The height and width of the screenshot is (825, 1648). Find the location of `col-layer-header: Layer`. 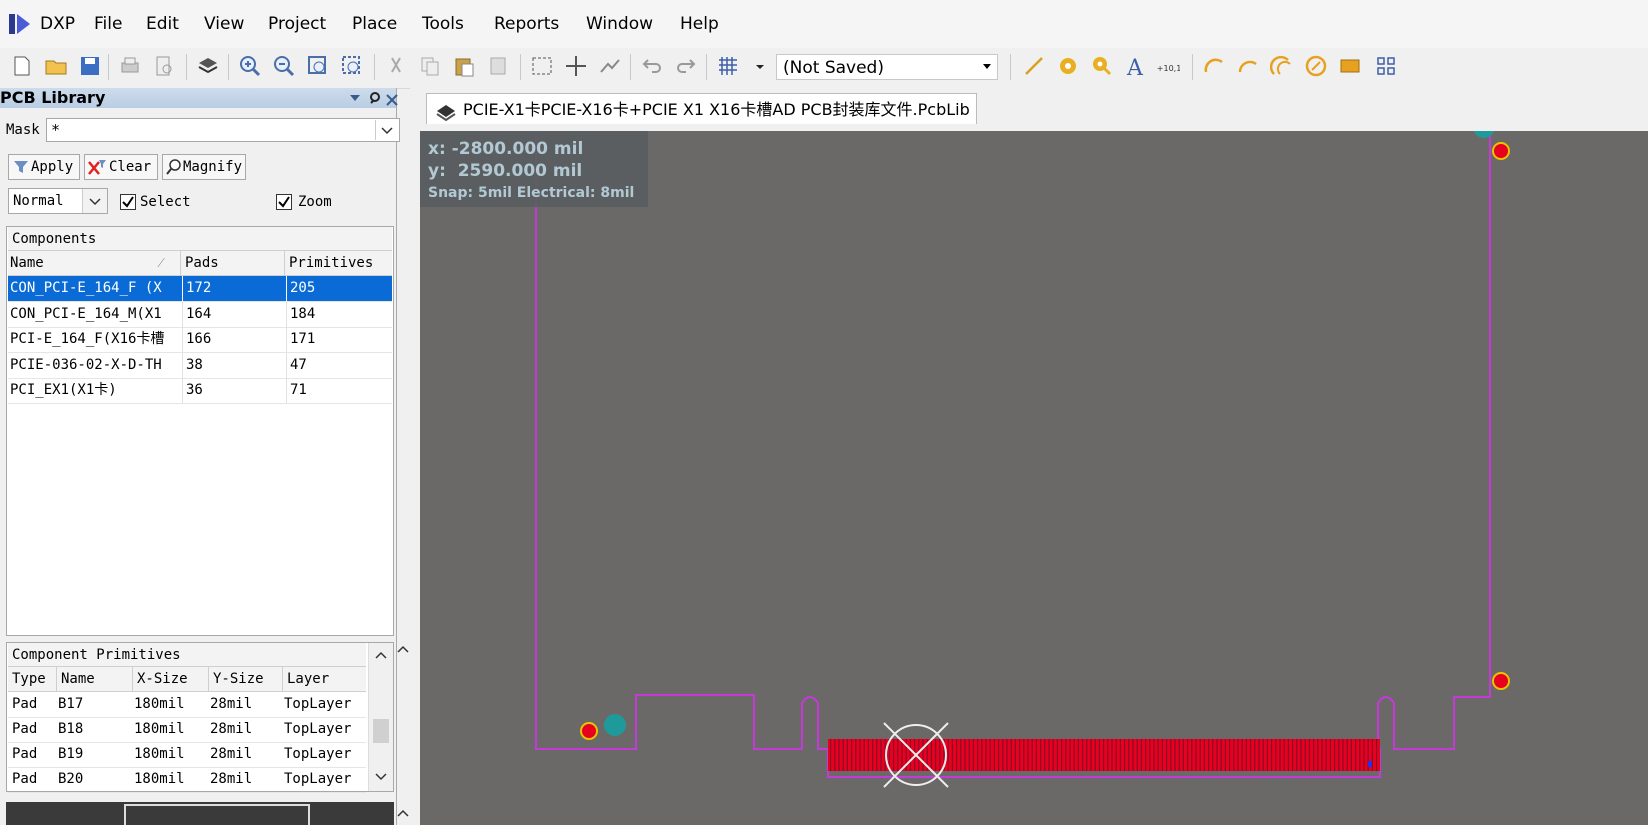

col-layer-header: Layer is located at coordinates (305, 679).